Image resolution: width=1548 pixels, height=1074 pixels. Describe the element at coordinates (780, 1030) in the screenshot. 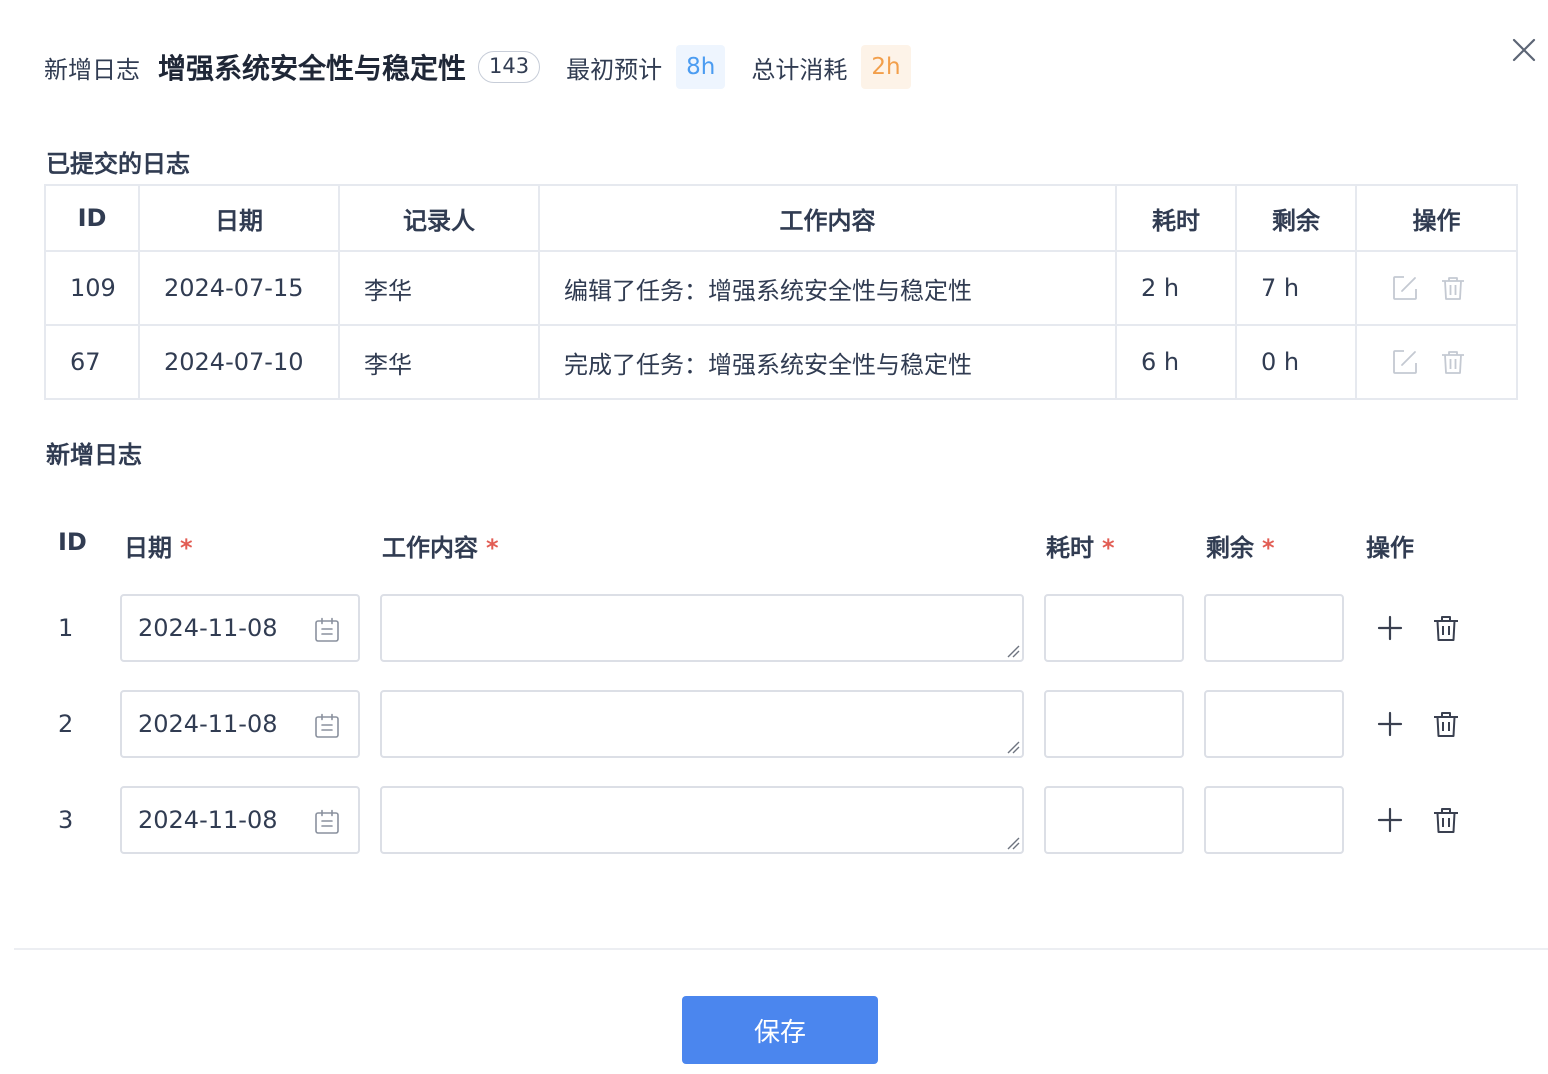

I see `save-button: 保存` at that location.